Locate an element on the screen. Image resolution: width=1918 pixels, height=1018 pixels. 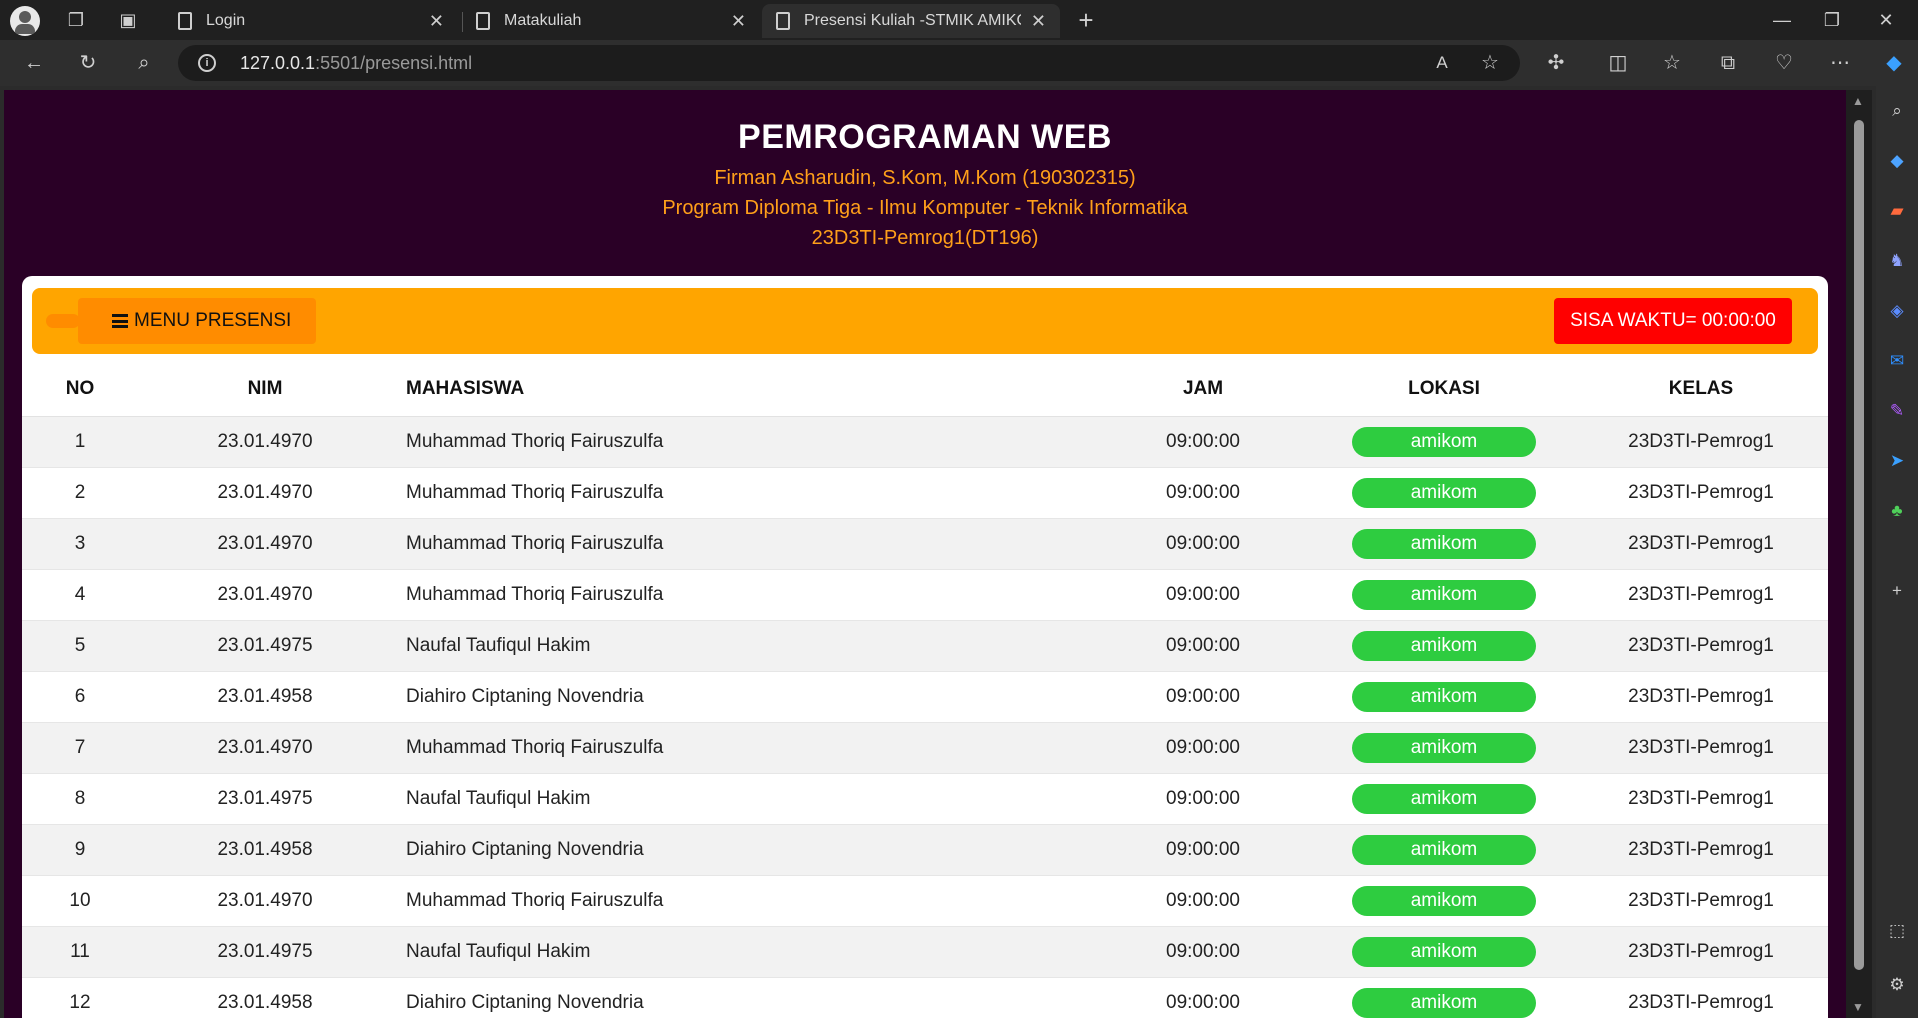
sidebar-toggle is located at coordinates (63, 321).